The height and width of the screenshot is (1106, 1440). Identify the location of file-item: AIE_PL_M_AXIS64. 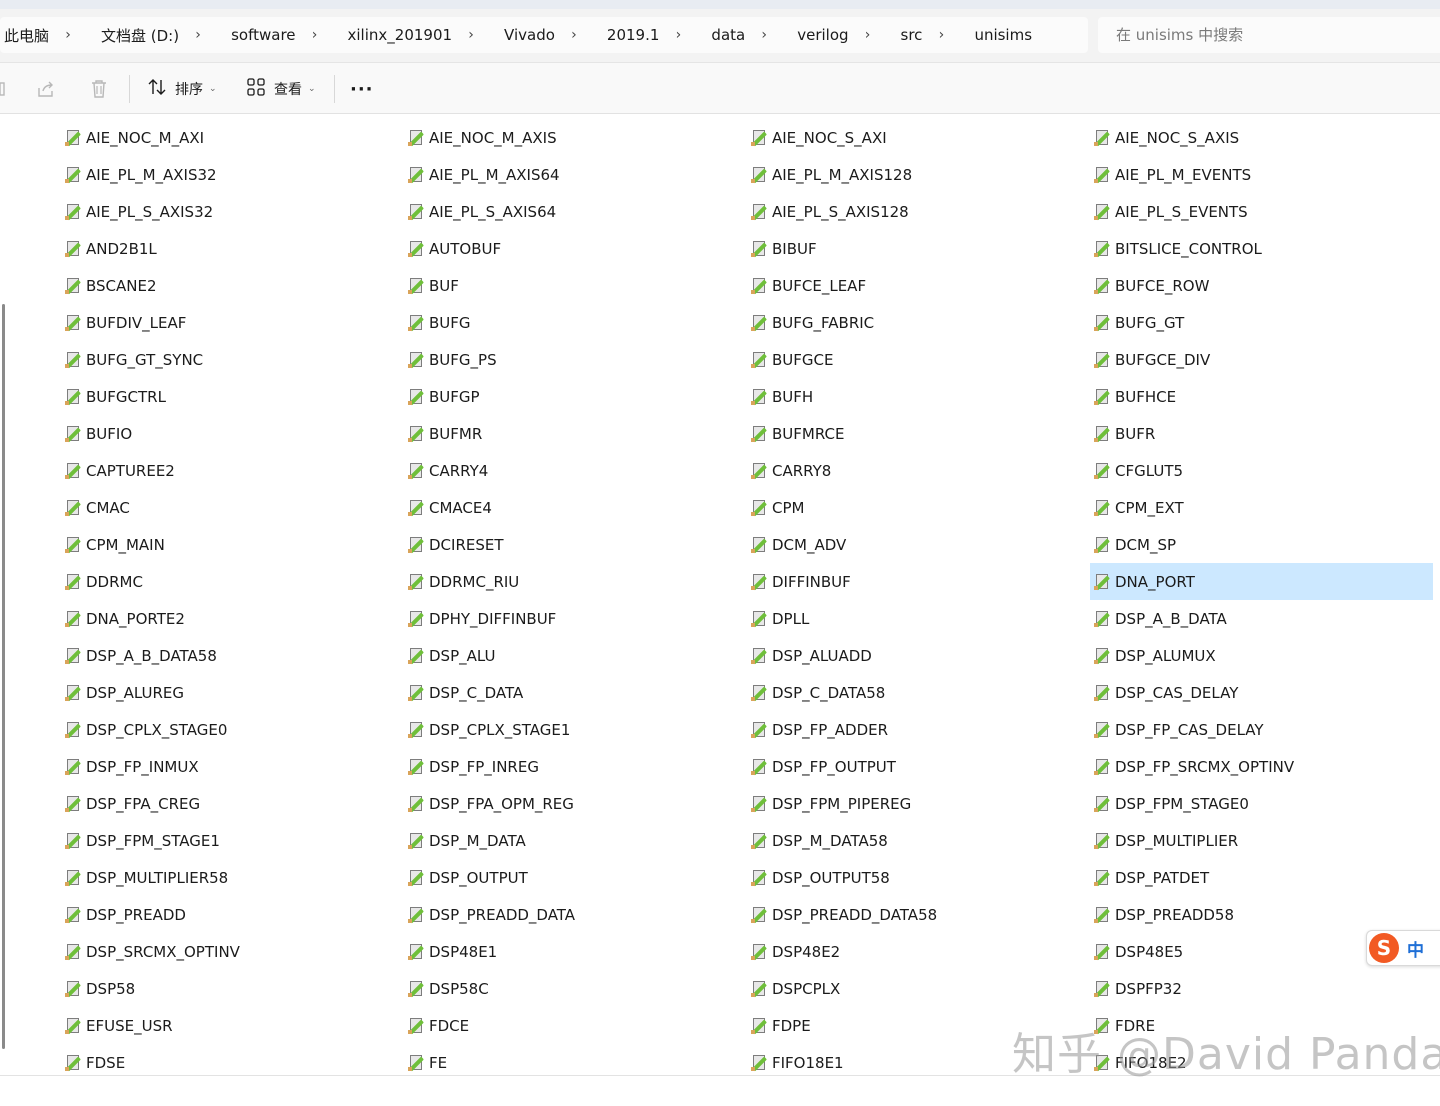
(575, 174).